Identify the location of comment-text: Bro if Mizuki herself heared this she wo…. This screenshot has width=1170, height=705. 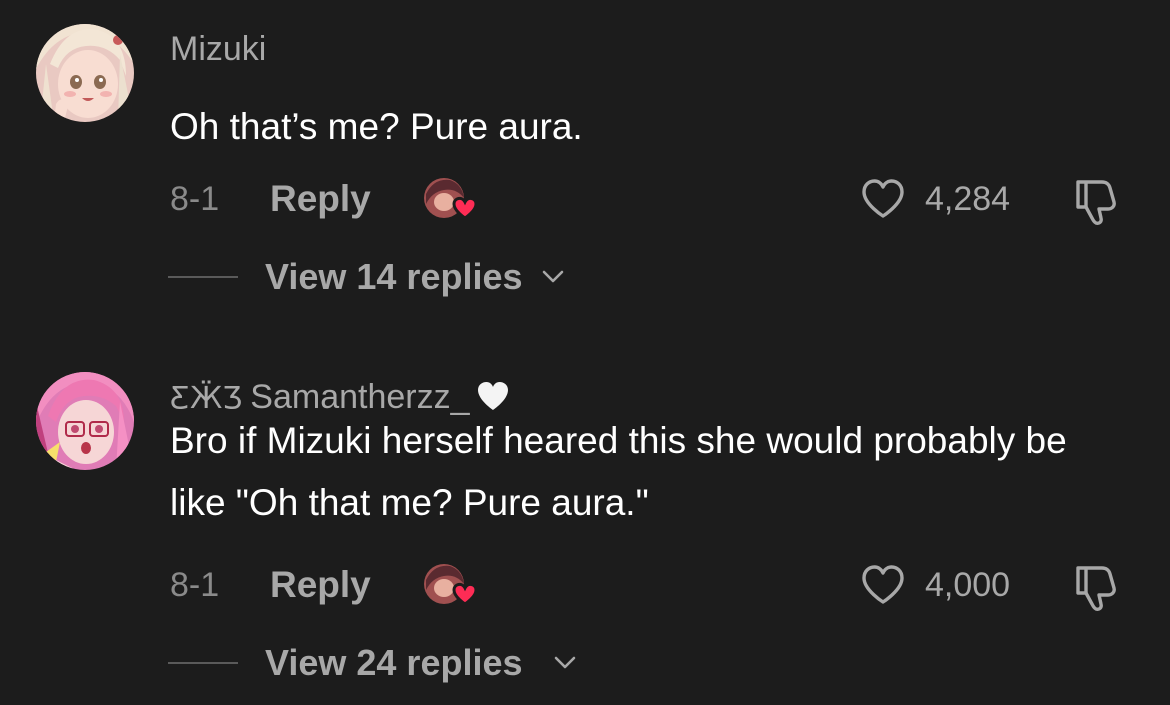
(618, 471).